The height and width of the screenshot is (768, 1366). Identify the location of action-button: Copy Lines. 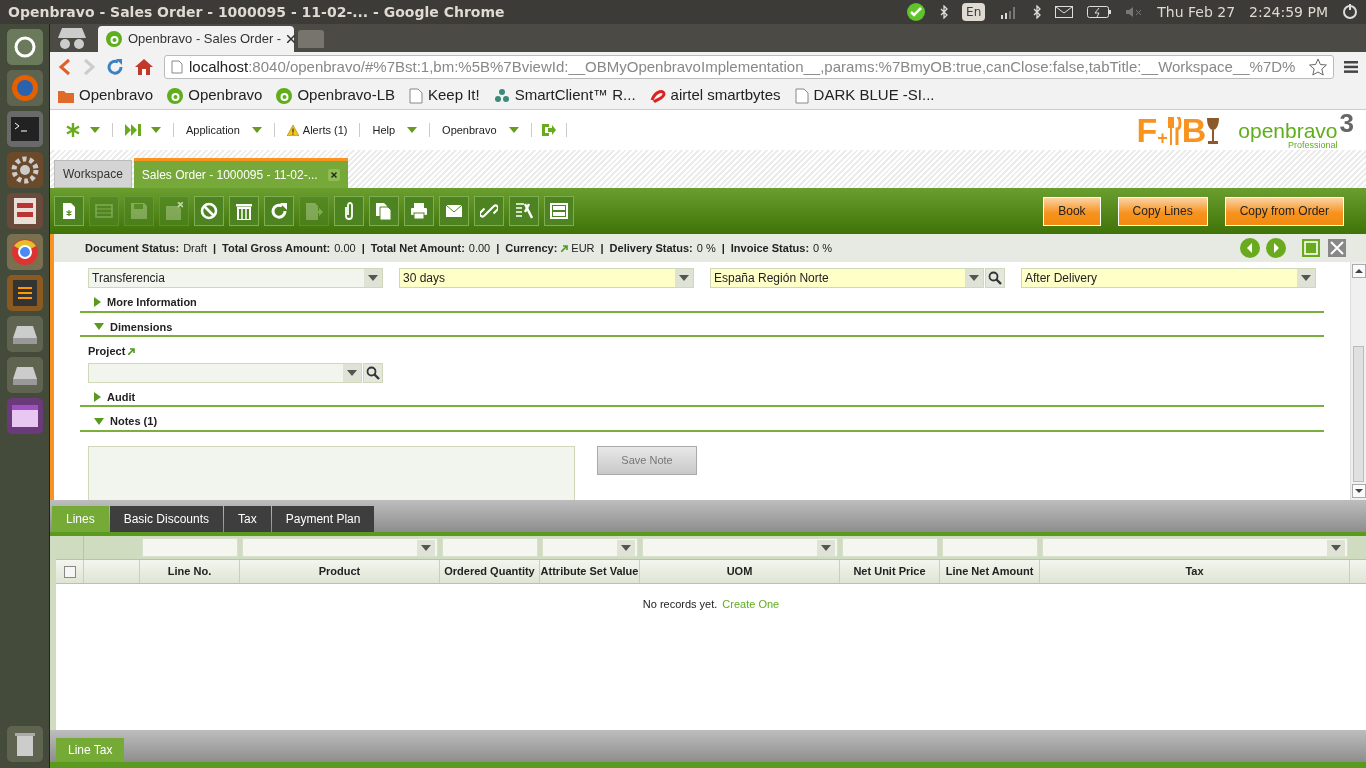
(1162, 211).